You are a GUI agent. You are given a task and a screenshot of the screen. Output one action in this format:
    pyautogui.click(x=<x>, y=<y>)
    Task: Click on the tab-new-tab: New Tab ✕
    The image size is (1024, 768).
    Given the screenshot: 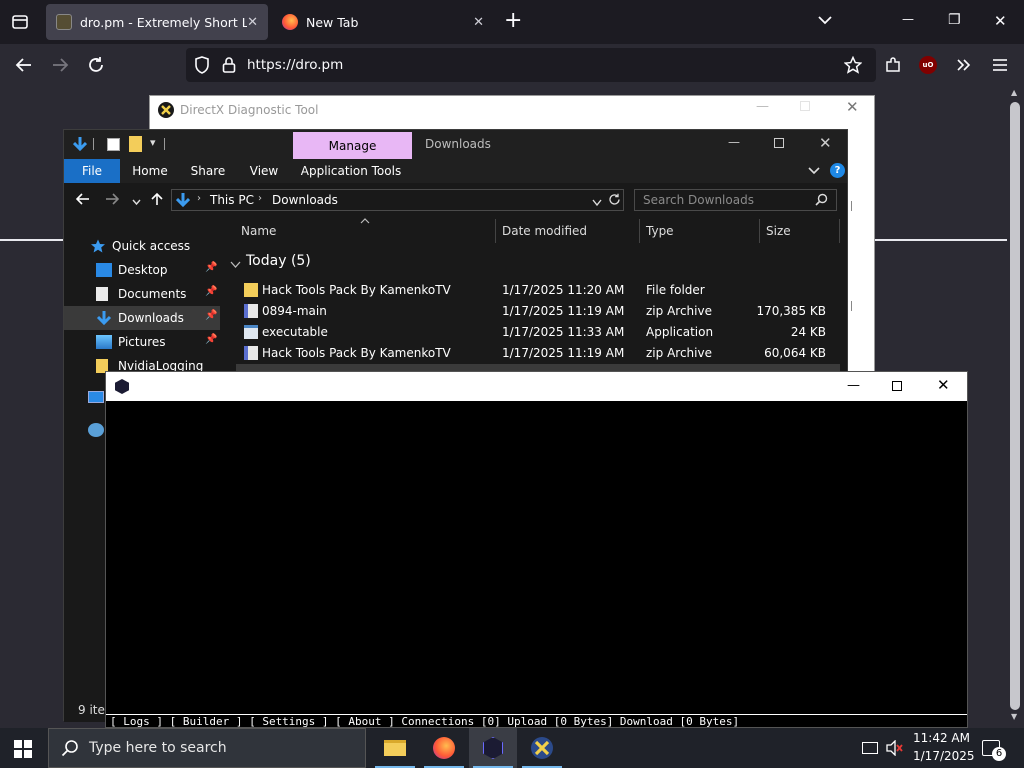 What is the action you would take?
    pyautogui.click(x=383, y=22)
    